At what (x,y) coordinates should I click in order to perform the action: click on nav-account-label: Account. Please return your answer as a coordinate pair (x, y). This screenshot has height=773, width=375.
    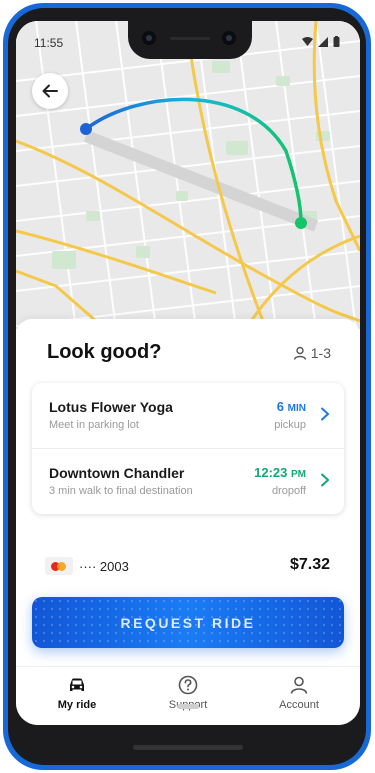
    Looking at the image, I should click on (299, 705).